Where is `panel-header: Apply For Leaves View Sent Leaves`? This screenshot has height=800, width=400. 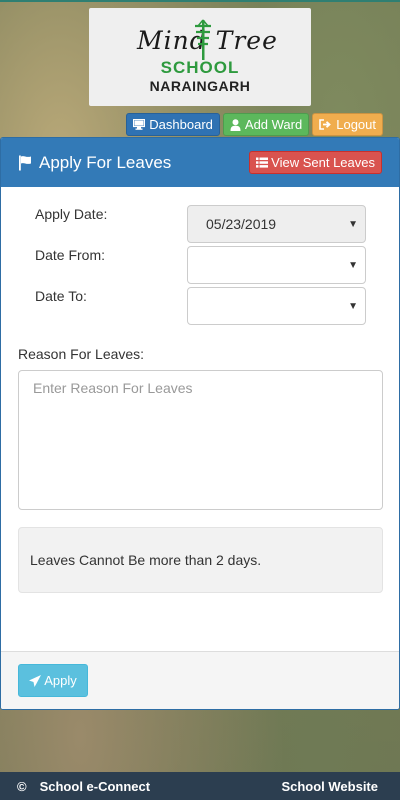
panel-header: Apply For Leaves View Sent Leaves is located at coordinates (200, 162).